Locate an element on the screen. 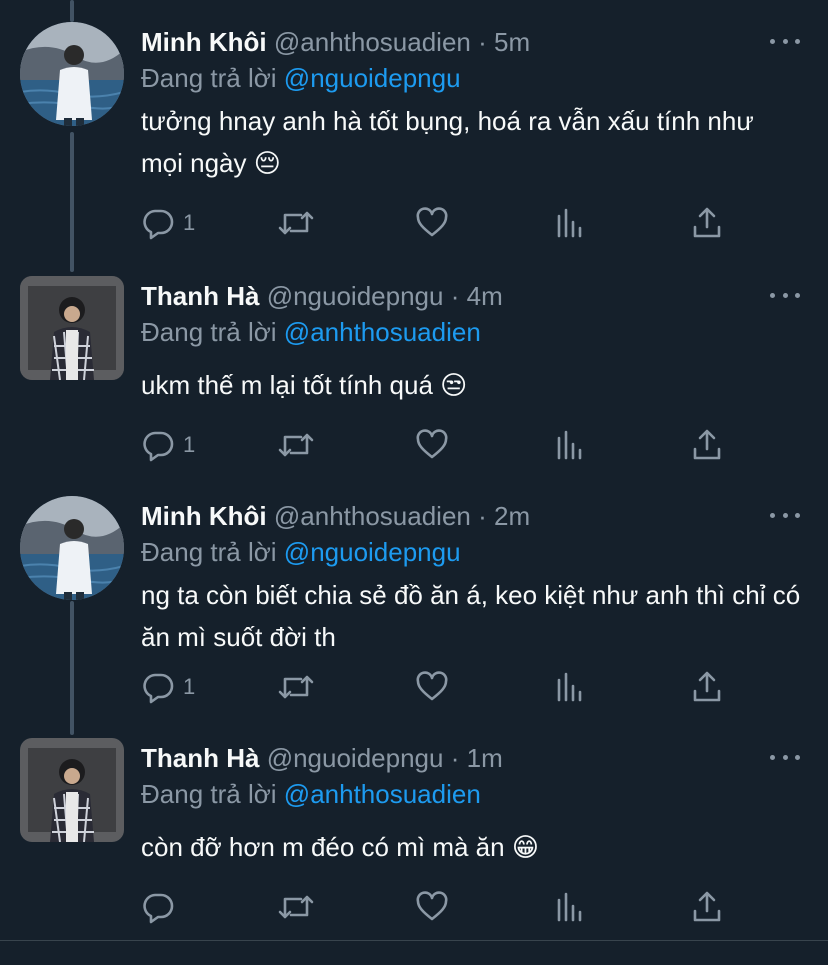 Image resolution: width=828 pixels, height=965 pixels. timestamp: 5m is located at coordinates (512, 42).